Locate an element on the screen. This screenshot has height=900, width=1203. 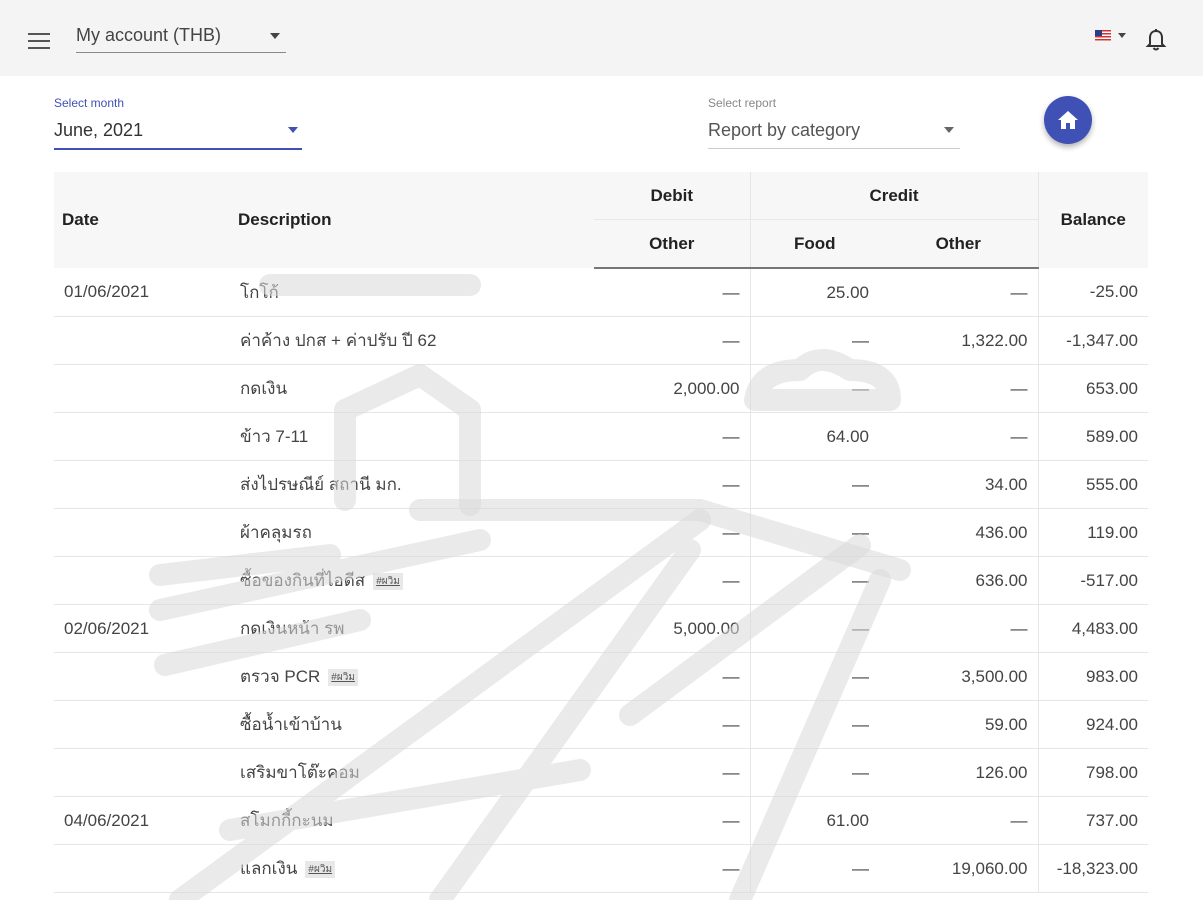
cell-description-text: ข้าว 7-11 is located at coordinates (274, 436).